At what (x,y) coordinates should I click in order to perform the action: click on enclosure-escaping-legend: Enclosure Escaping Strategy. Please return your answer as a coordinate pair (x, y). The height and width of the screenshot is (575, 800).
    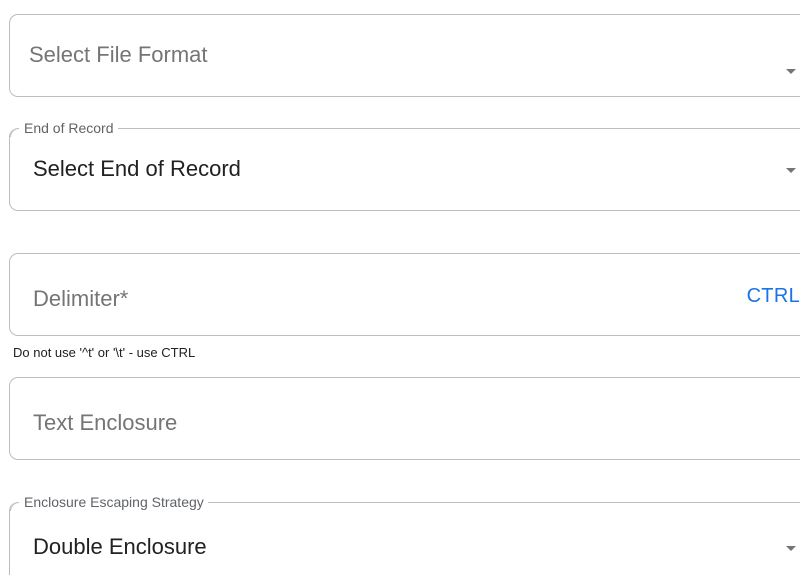
    Looking at the image, I should click on (405, 502).